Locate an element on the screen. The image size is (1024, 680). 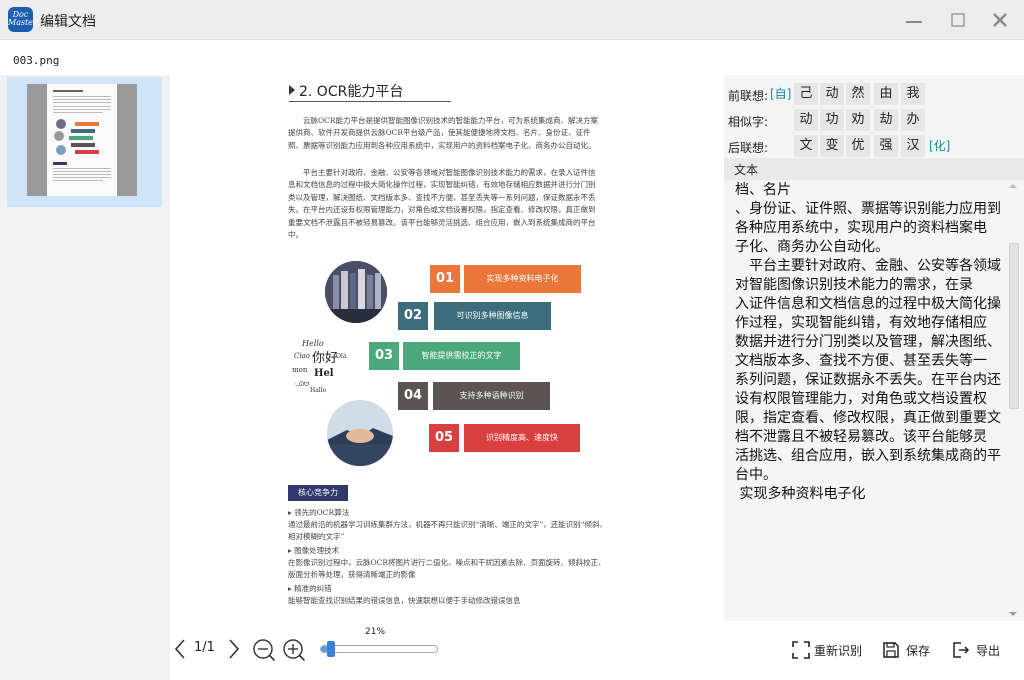
handwriting-illustration: Hello Ciao 你好 Olá mon Hel ᓚᘏᗢ Hallo is located at coordinates (319, 366).